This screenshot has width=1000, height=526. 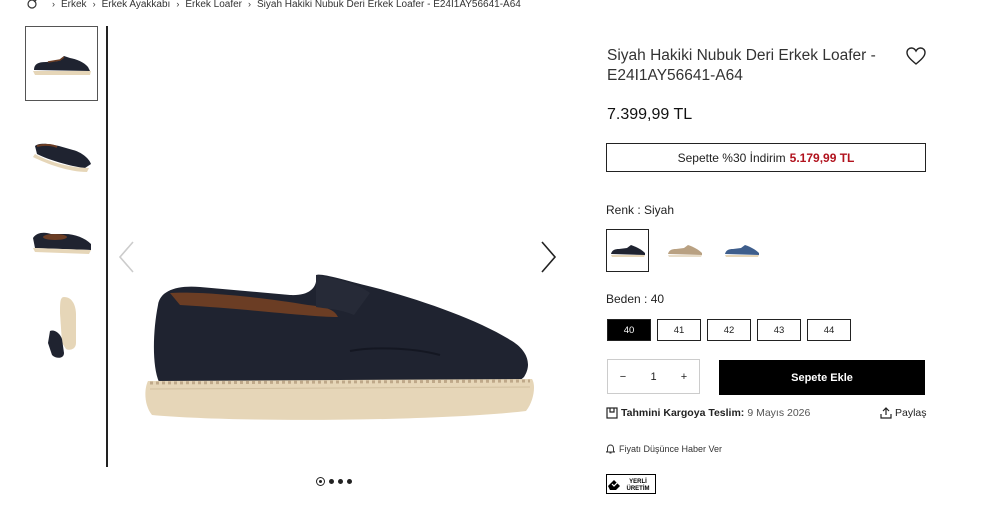 I want to click on share-button: Paylaş, so click(x=903, y=413).